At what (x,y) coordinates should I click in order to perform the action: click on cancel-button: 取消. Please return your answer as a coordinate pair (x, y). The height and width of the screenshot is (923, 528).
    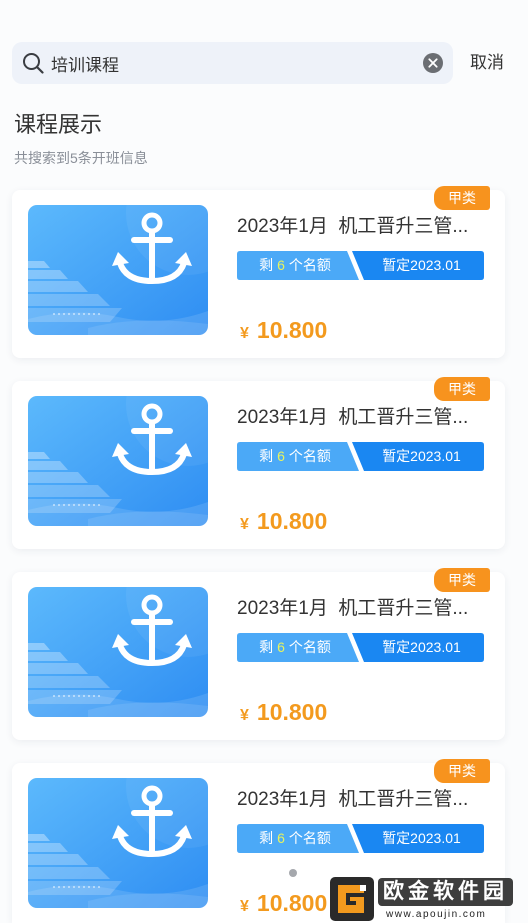
    Looking at the image, I should click on (487, 63).